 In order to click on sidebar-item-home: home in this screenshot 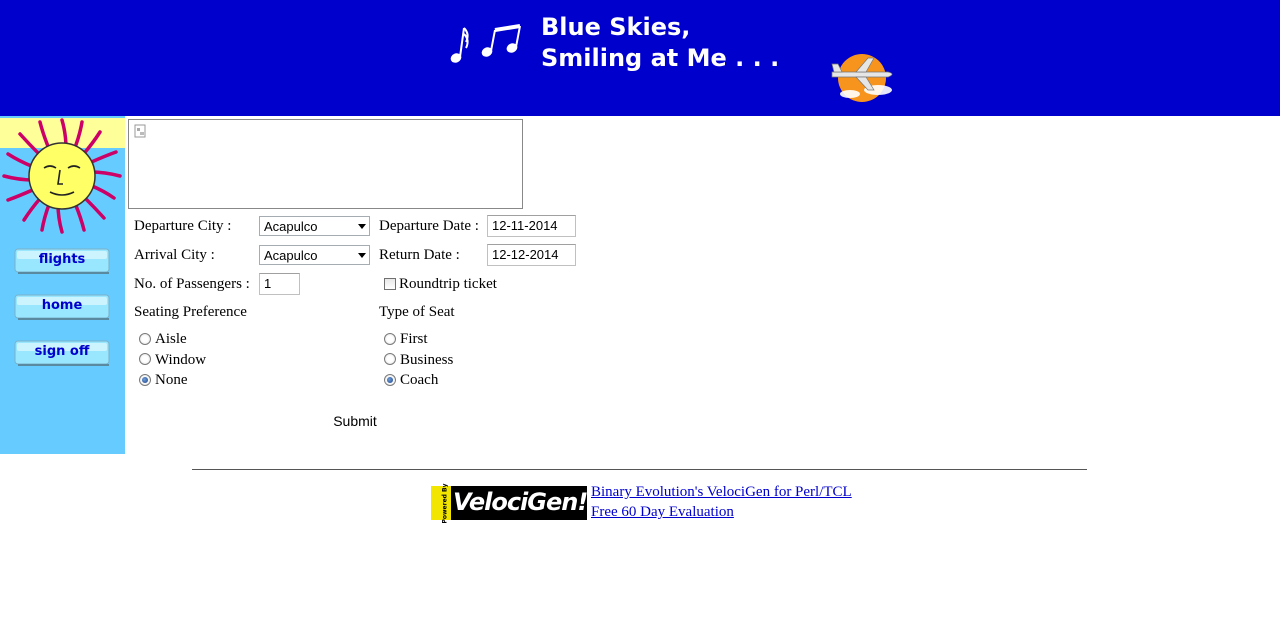, I will do `click(62, 307)`.